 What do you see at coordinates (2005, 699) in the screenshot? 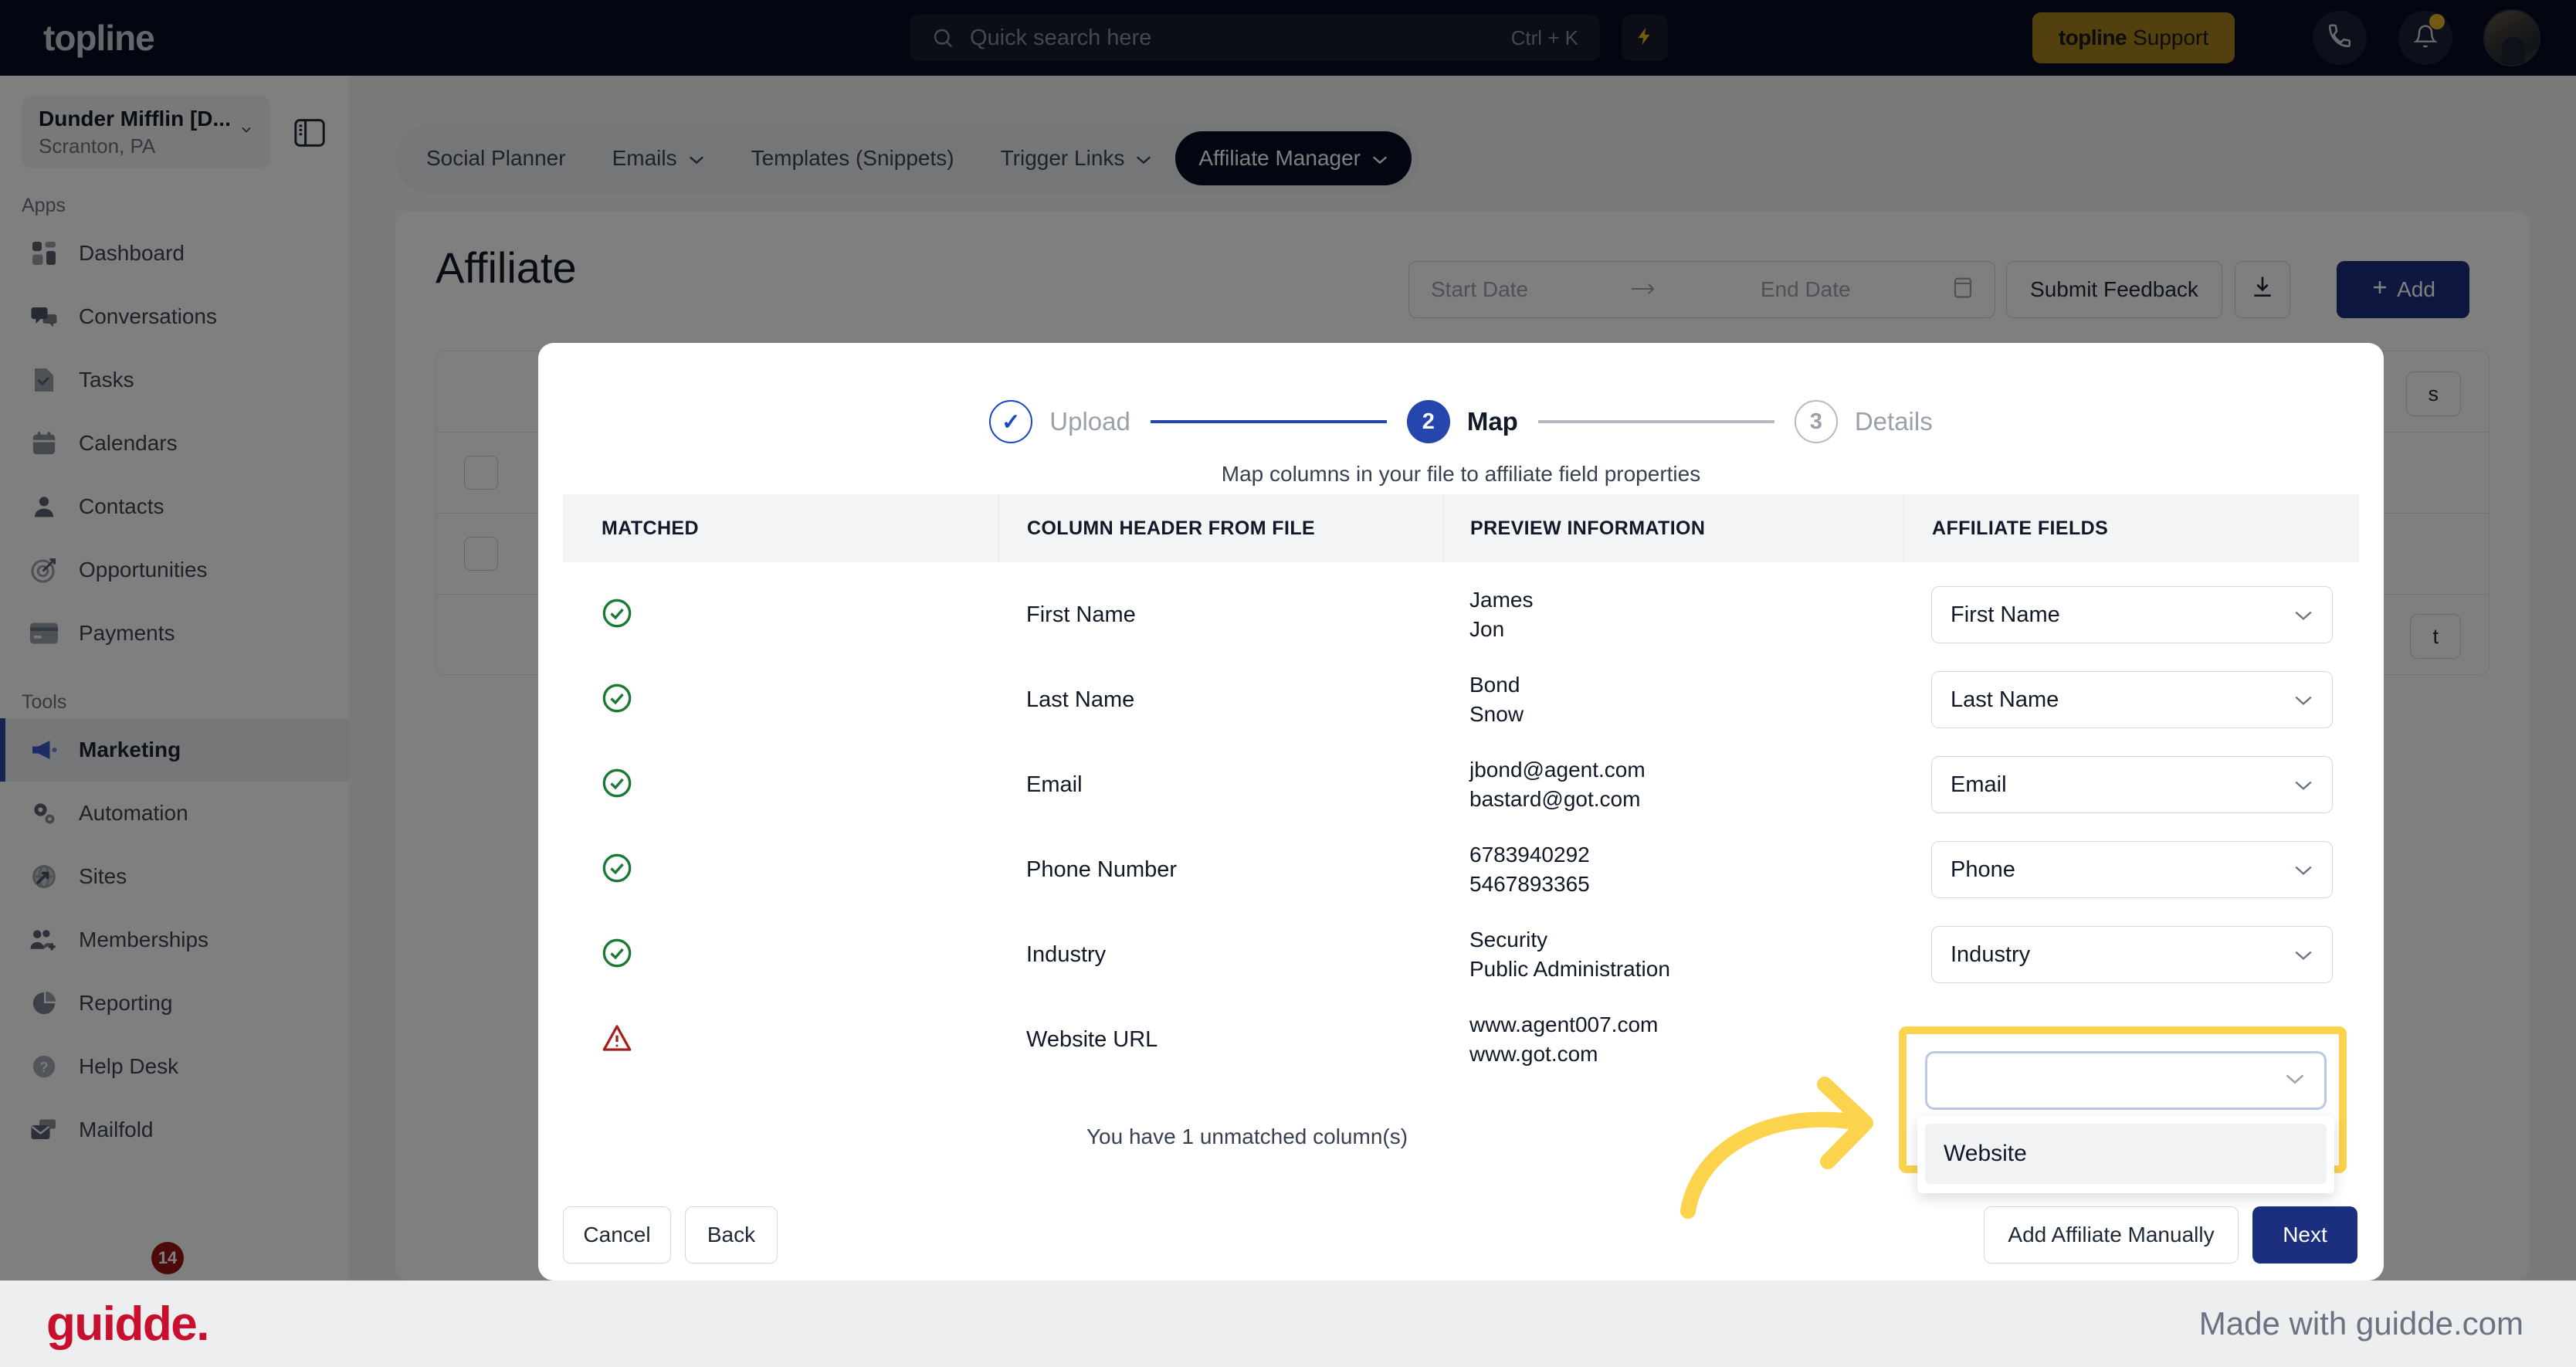
I see `select-value: Last Name` at bounding box center [2005, 699].